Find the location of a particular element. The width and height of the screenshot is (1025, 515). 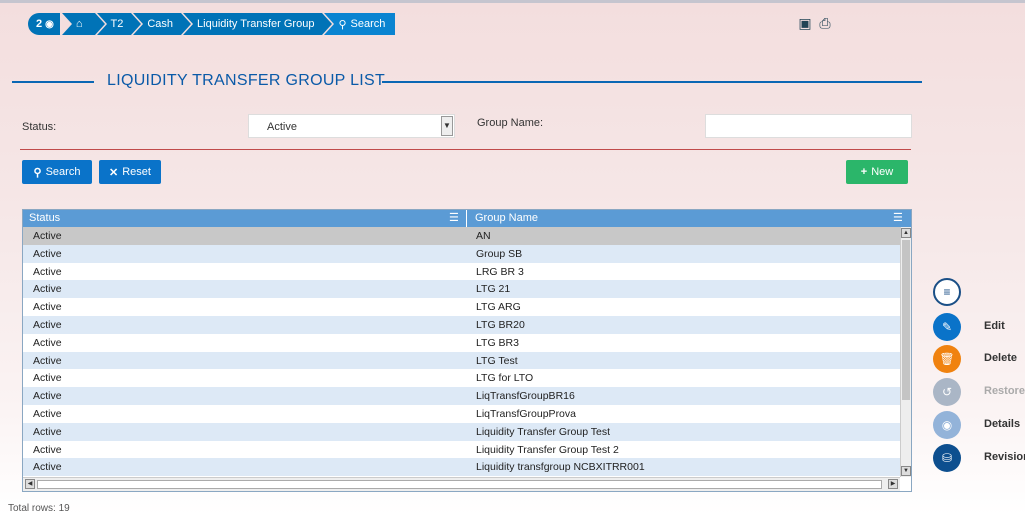

scroll-down-icon: ▼ is located at coordinates (906, 471).